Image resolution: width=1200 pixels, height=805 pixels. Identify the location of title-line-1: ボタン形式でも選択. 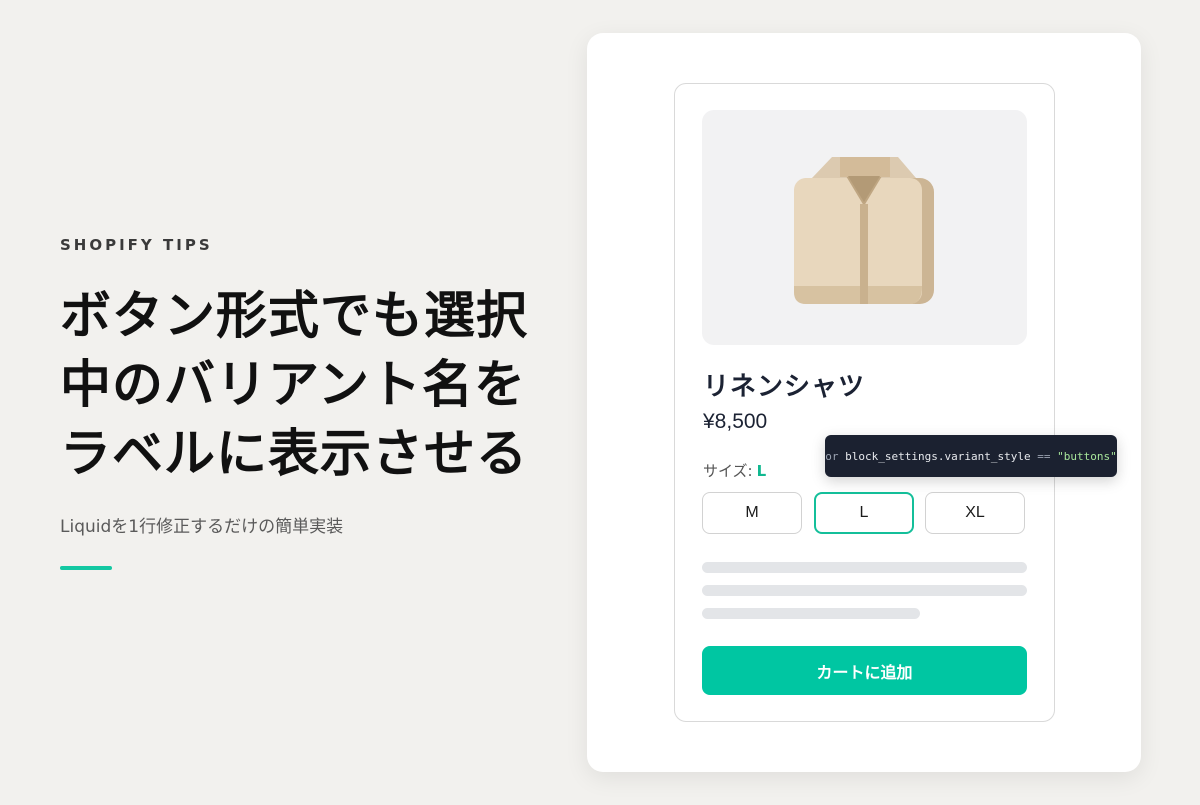
(294, 316).